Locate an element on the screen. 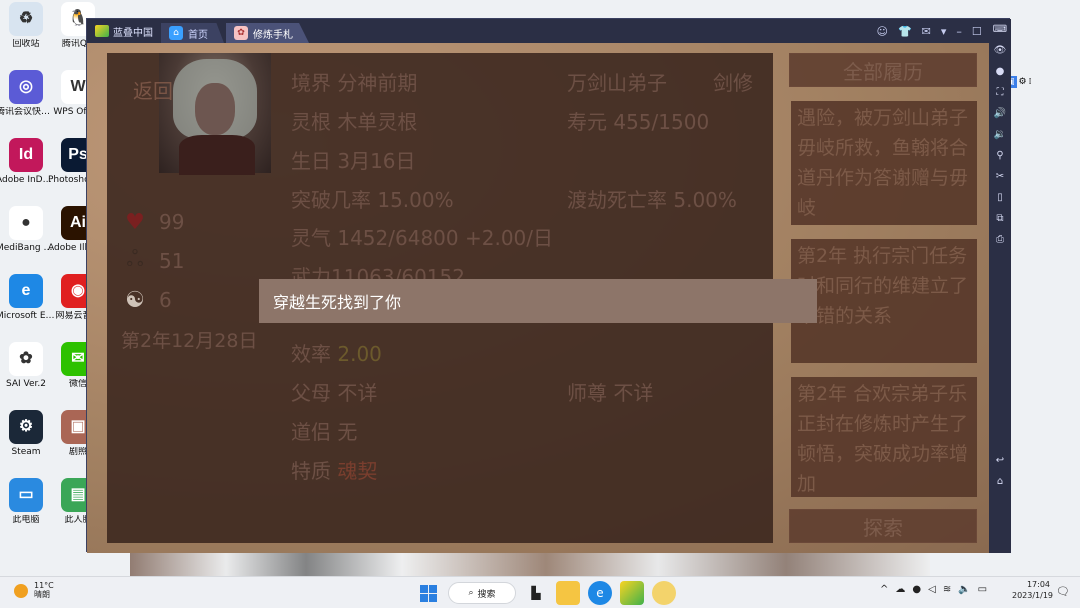  tray-icon: ^ is located at coordinates (884, 589).